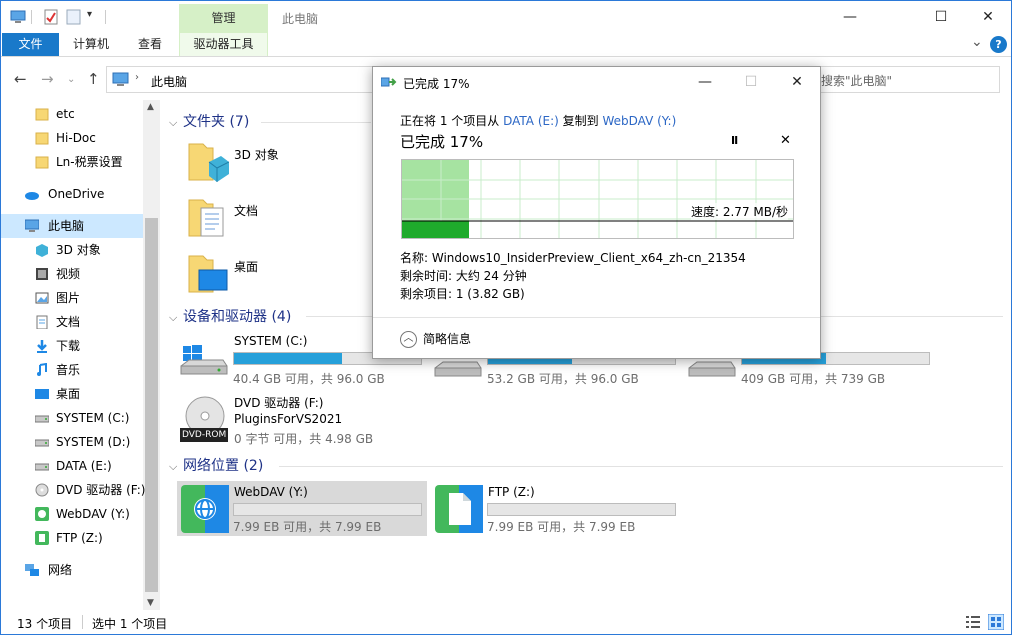 The width and height of the screenshot is (1012, 635). What do you see at coordinates (68, 394) in the screenshot?
I see `sidebar-item-label: 桌面` at bounding box center [68, 394].